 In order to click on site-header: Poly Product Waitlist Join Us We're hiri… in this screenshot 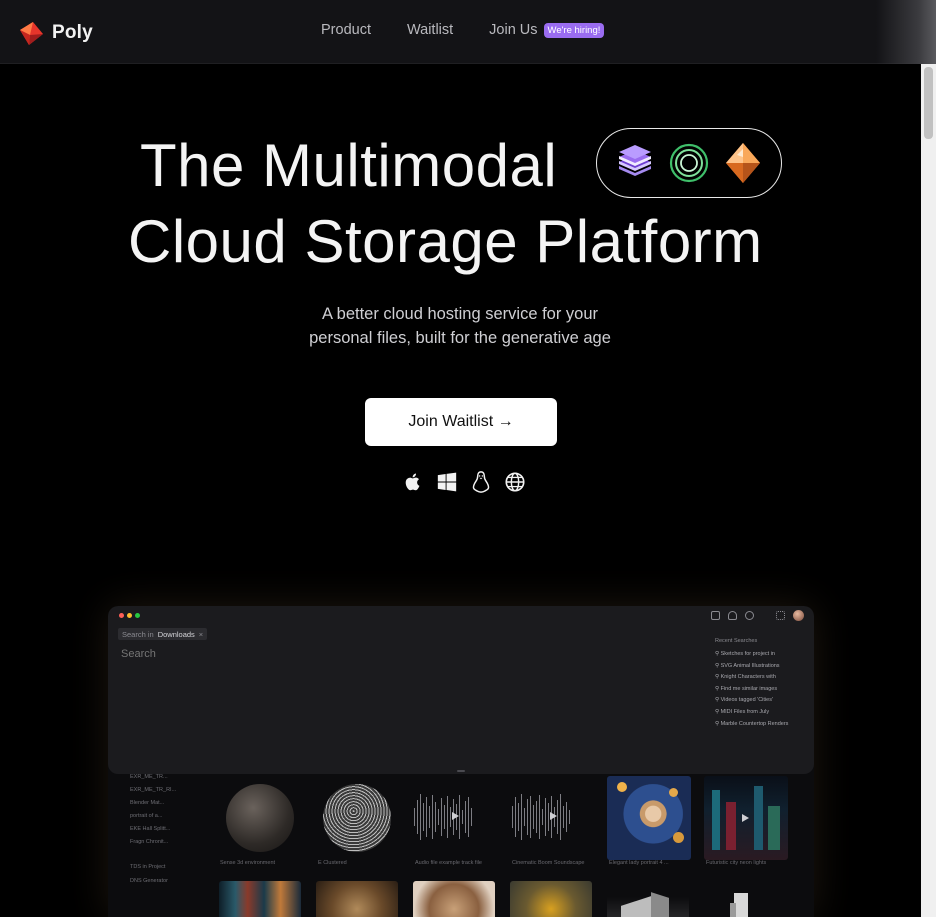, I will do `click(468, 32)`.